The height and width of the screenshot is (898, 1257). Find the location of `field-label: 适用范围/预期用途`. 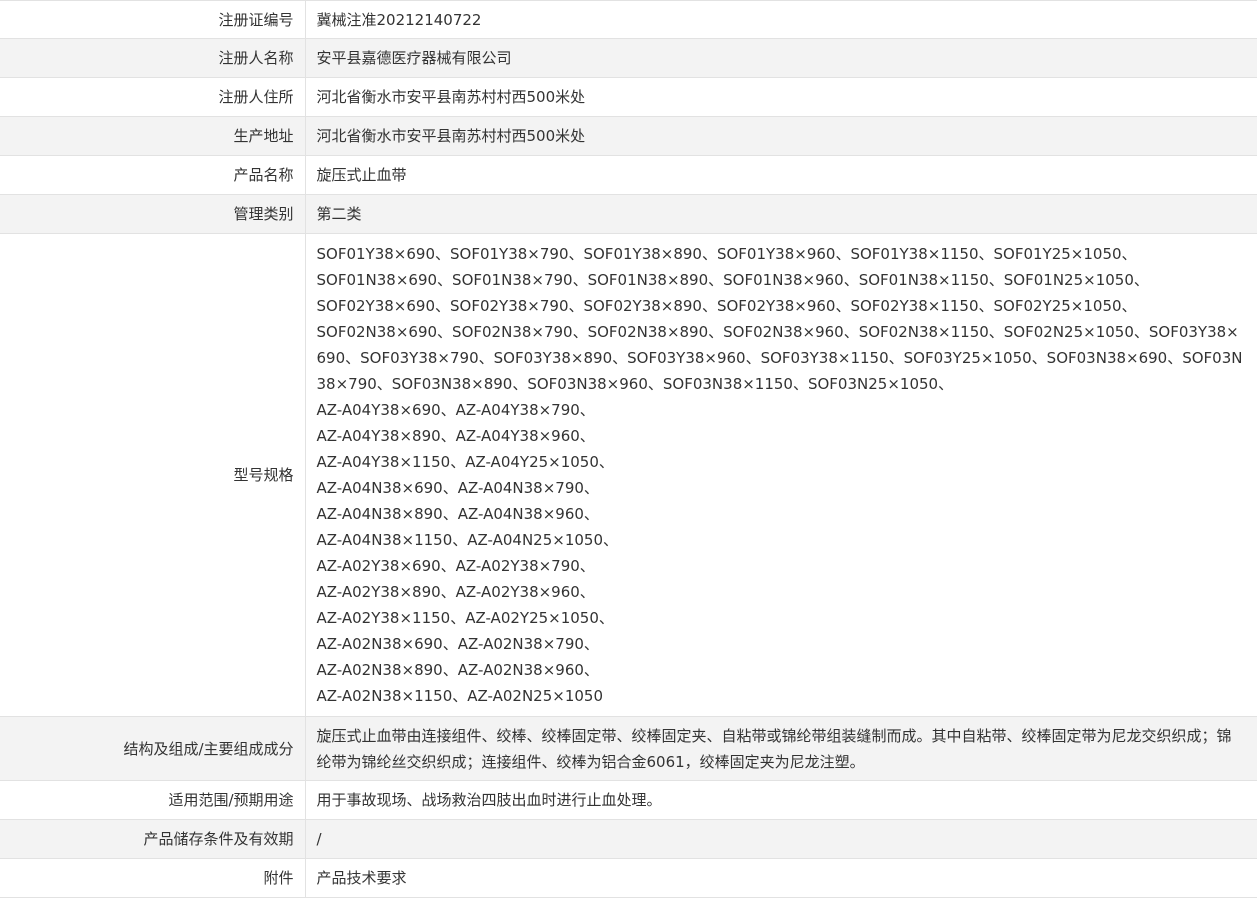

field-label: 适用范围/预期用途 is located at coordinates (153, 800).